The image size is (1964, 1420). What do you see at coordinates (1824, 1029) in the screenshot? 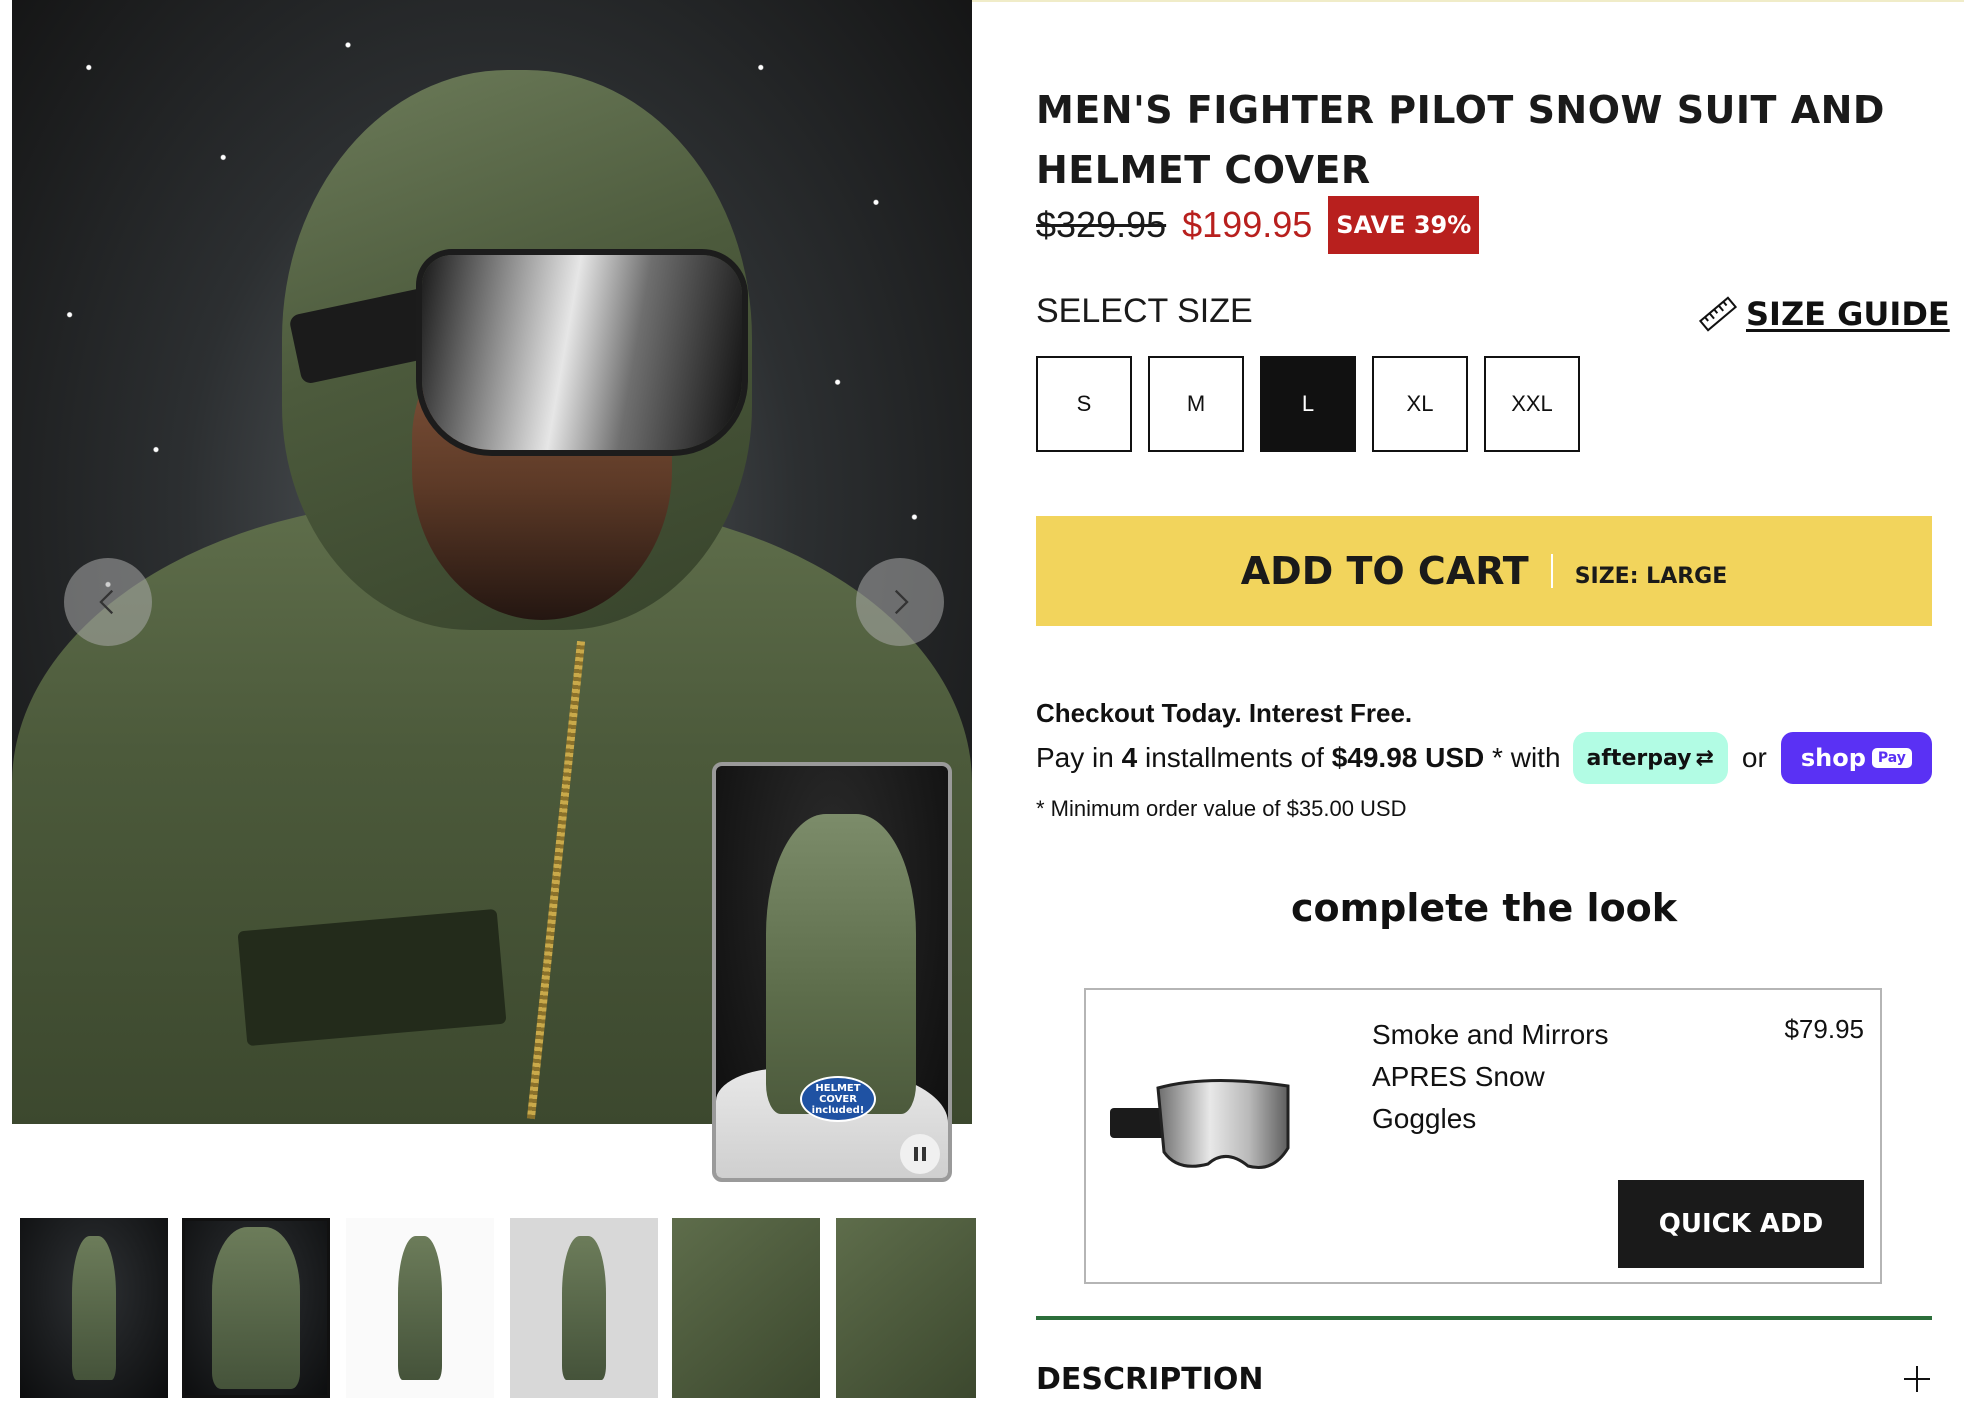
I see `look-item-price: $79.95` at bounding box center [1824, 1029].